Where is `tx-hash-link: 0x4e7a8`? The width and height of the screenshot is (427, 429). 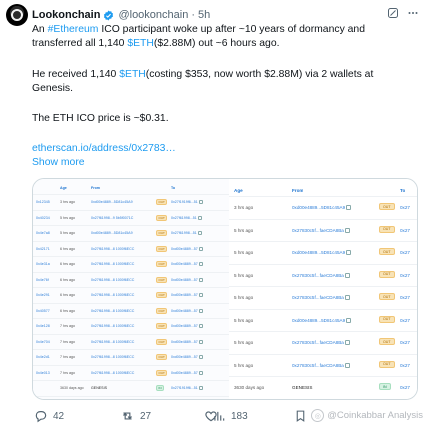
tx-hash-link: 0x4e7a8 is located at coordinates (43, 233).